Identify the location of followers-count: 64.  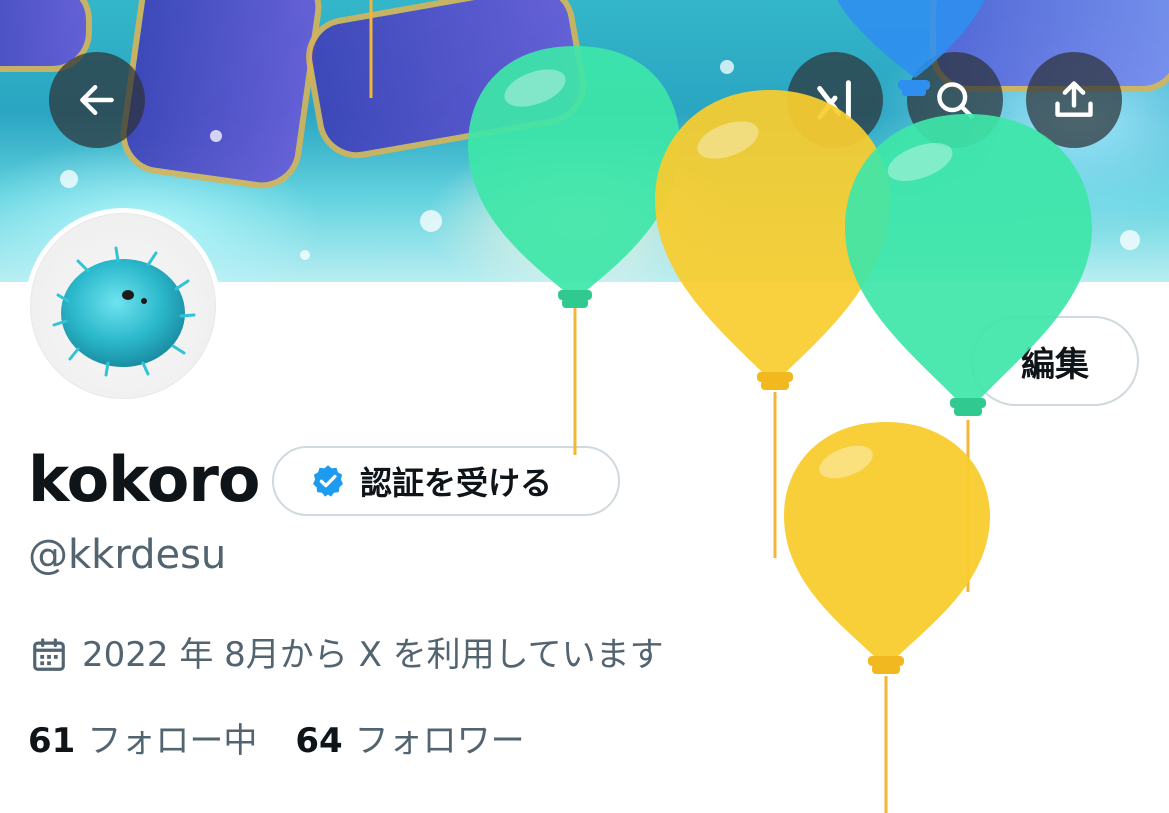
(319, 741).